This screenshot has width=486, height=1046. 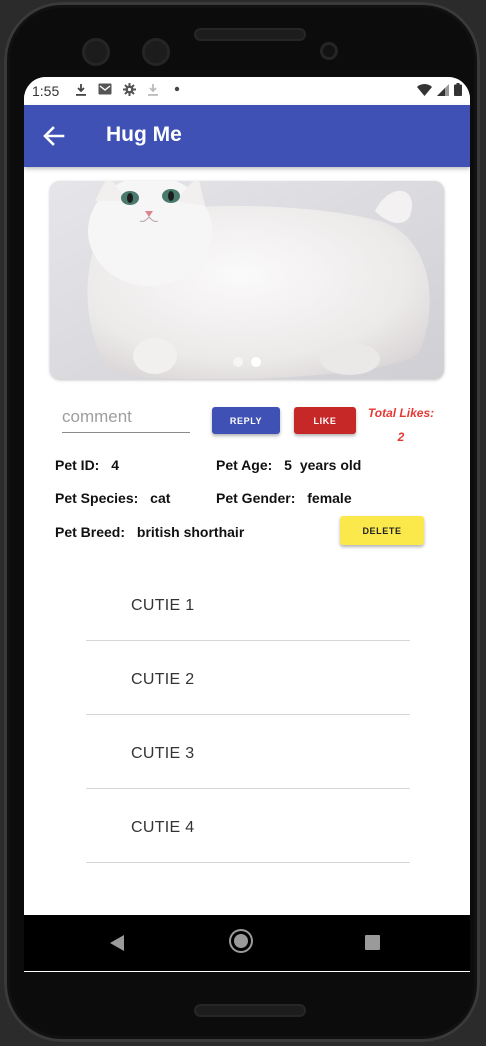 I want to click on pet-id-value: 4, so click(x=115, y=465).